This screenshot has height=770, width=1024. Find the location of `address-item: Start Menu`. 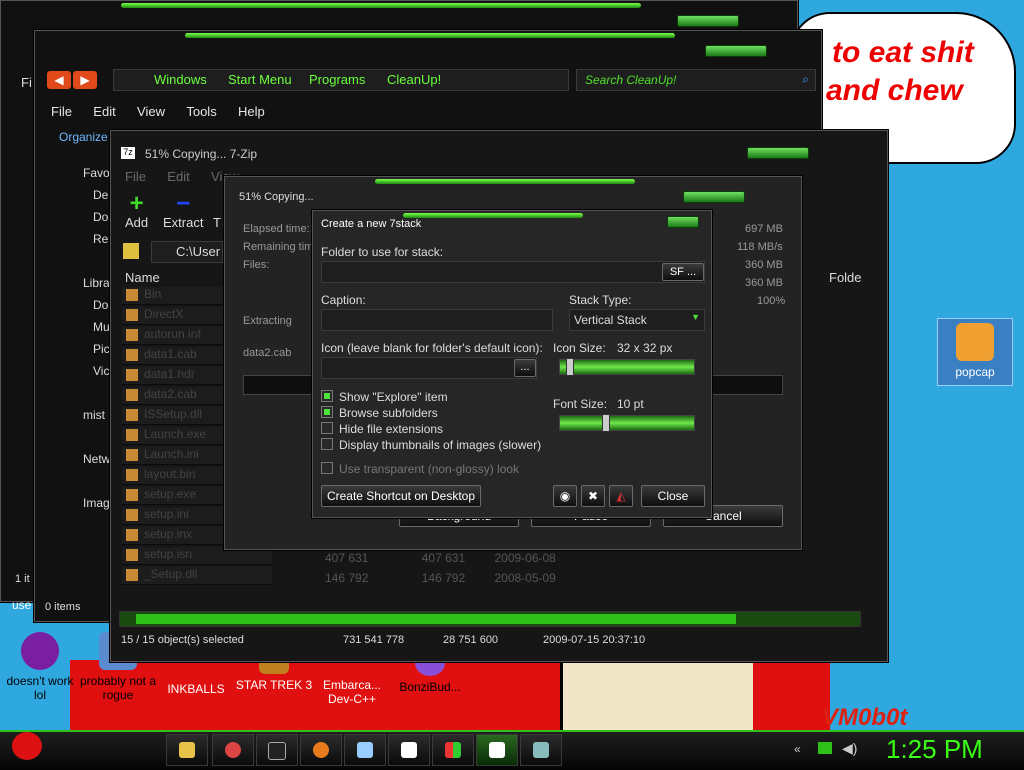

address-item: Start Menu is located at coordinates (260, 79).